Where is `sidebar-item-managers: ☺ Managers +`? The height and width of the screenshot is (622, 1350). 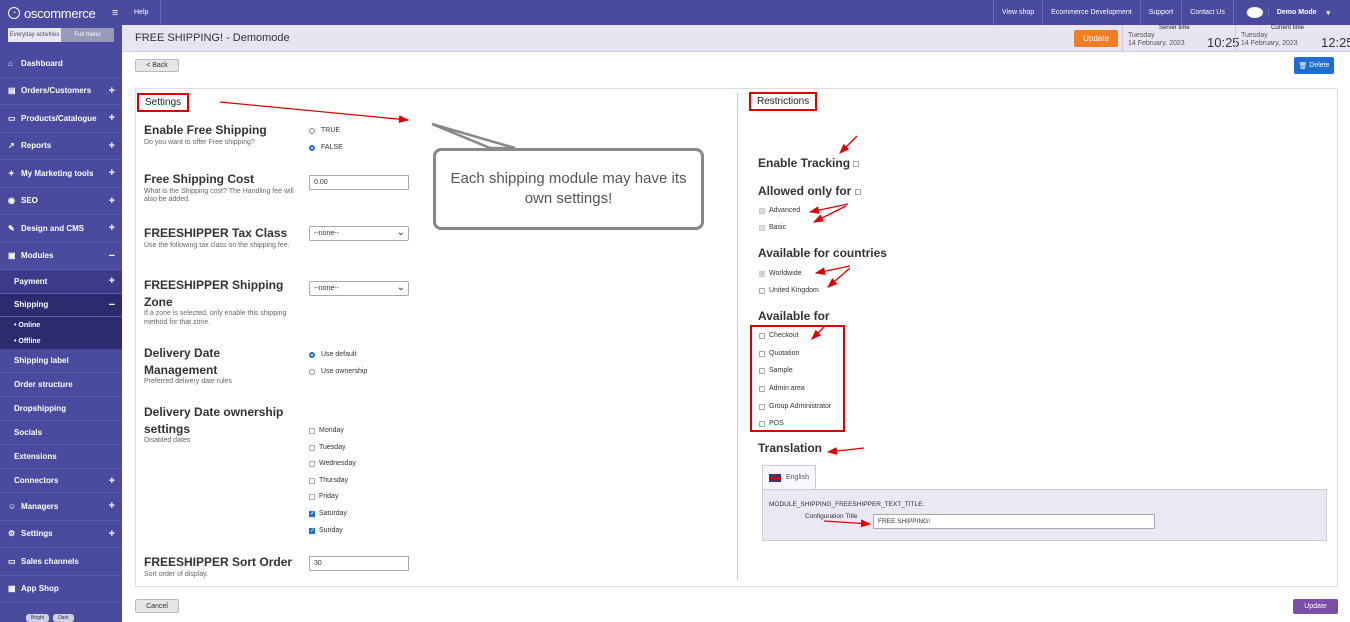 sidebar-item-managers: ☺ Managers + is located at coordinates (61, 507).